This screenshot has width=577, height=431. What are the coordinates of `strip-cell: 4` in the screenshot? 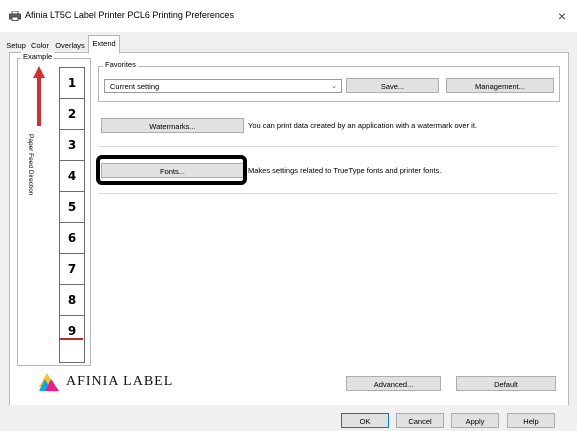 It's located at (72, 176).